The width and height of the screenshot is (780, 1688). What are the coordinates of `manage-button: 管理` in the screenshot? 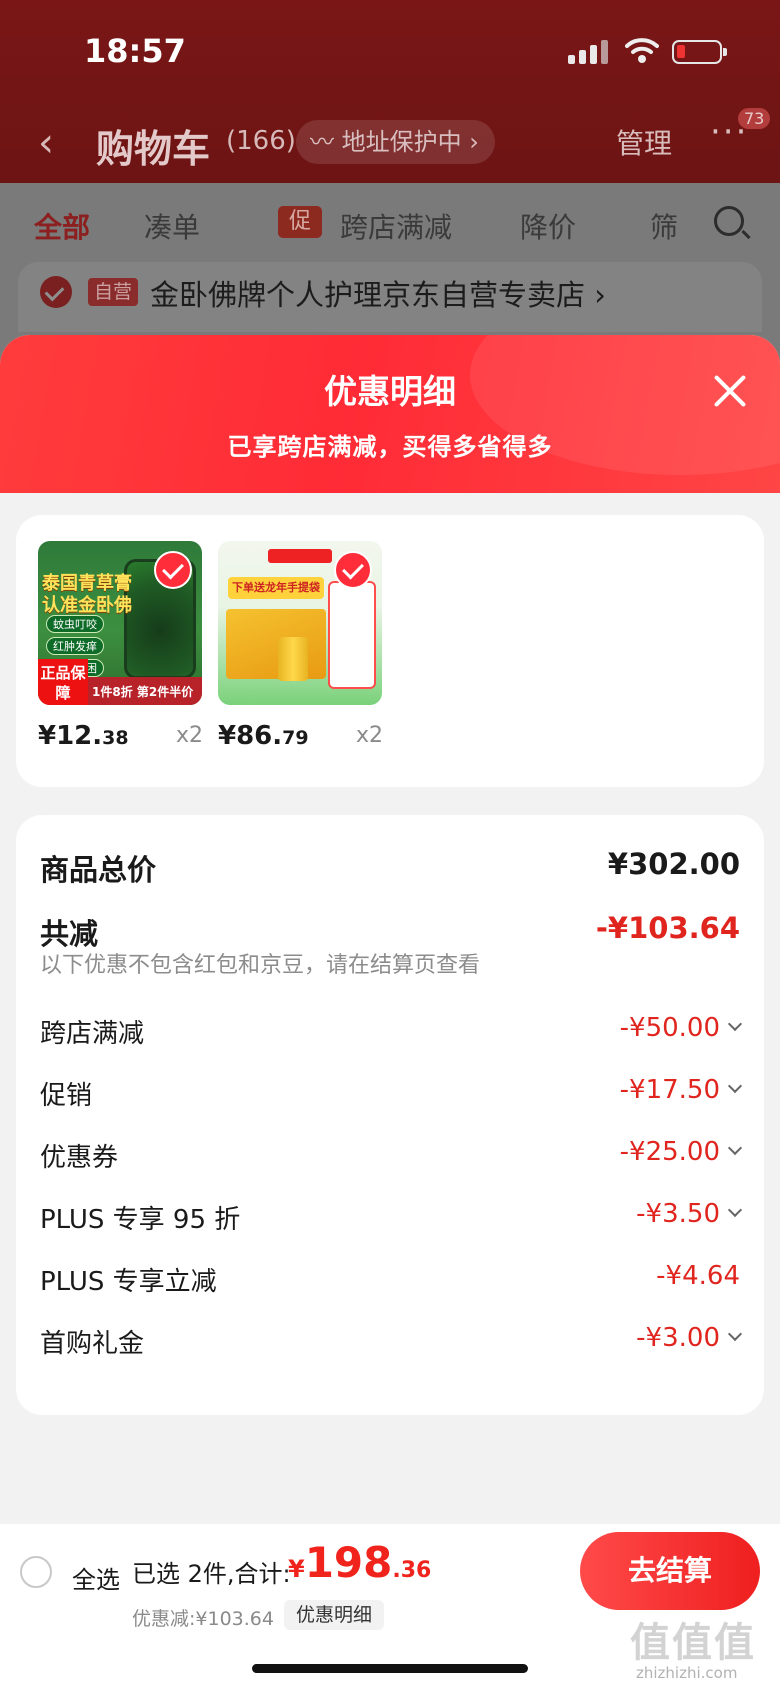 It's located at (644, 142).